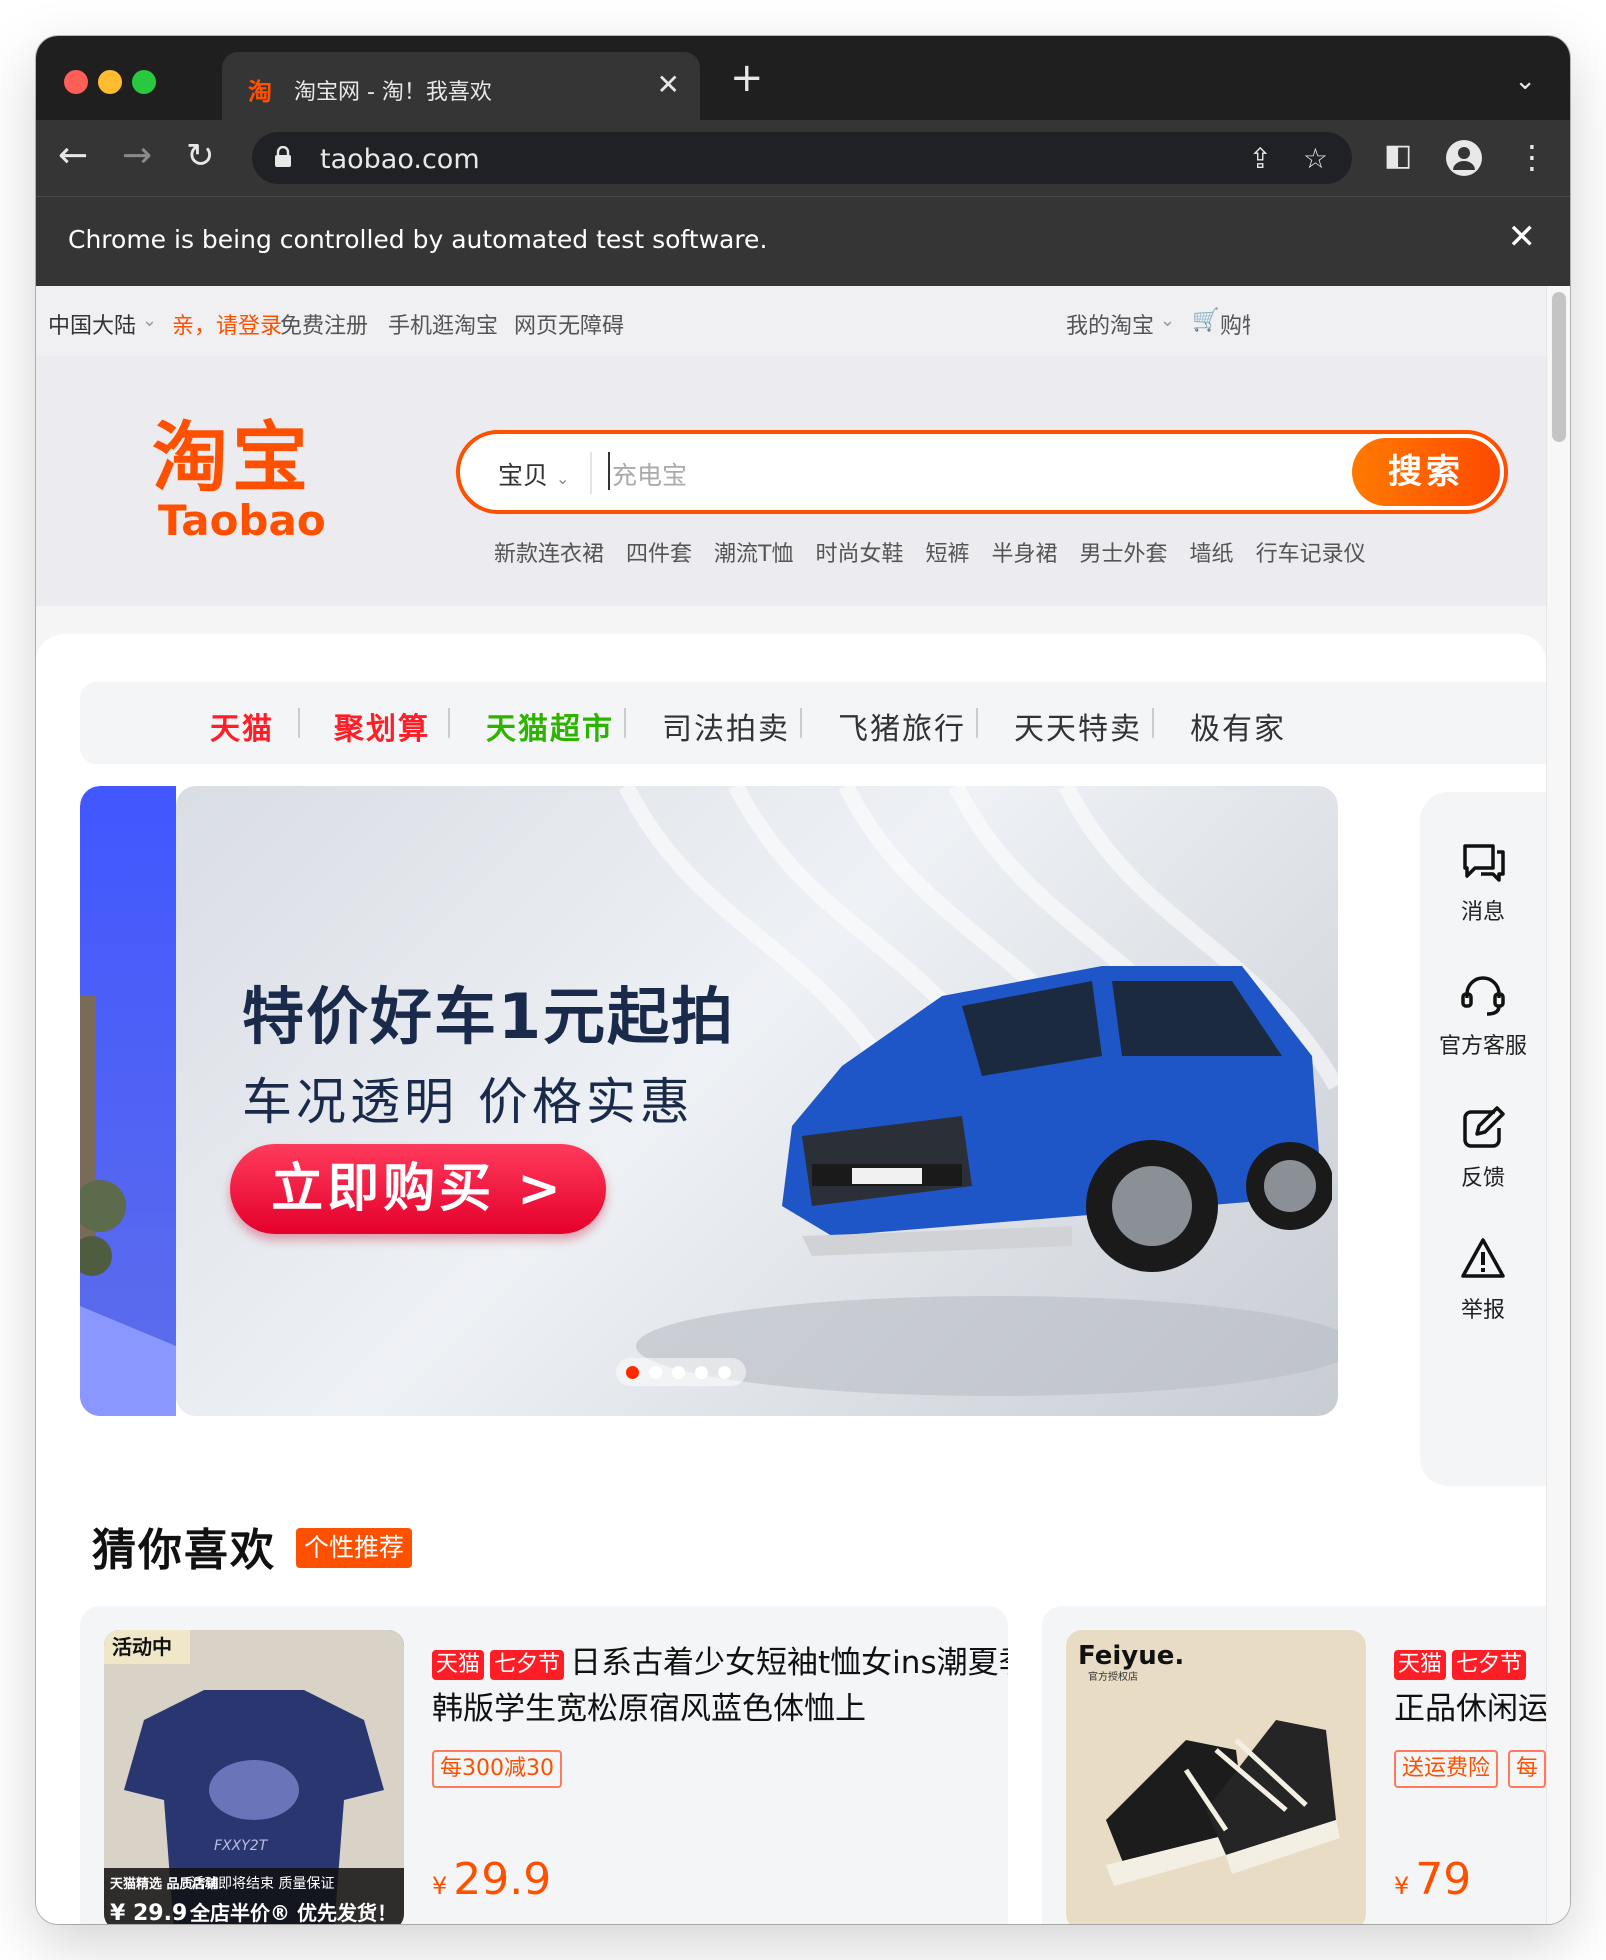 Image resolution: width=1606 pixels, height=1960 pixels. Describe the element at coordinates (241, 1846) in the screenshot. I see `shirt-print-text: FXXY2T` at that location.